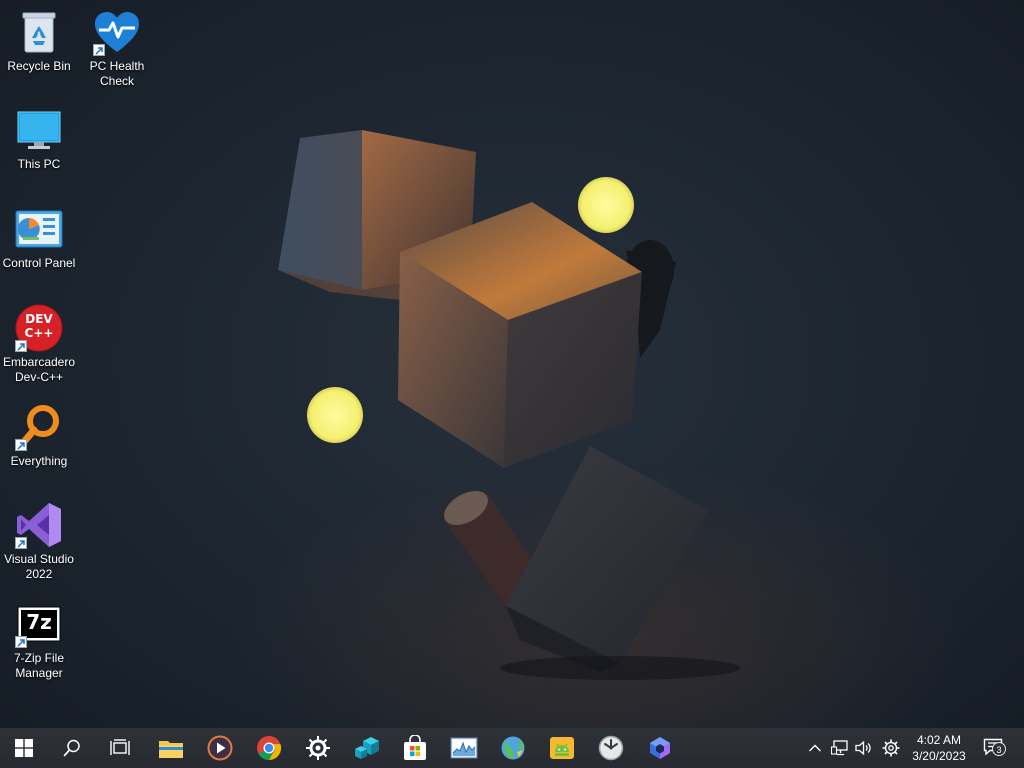  I want to click on tray-volume-button, so click(864, 748).